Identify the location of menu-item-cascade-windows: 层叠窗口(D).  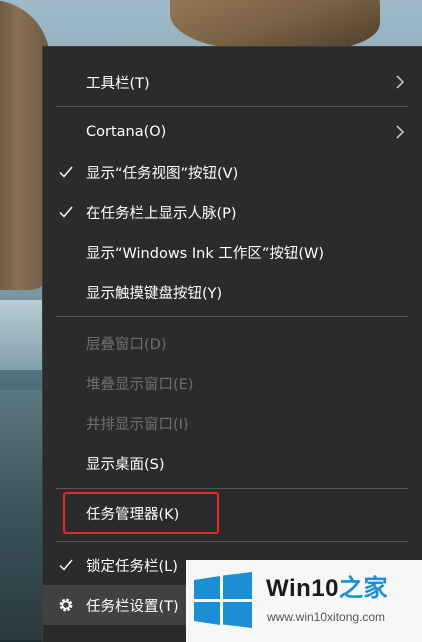
(232, 343).